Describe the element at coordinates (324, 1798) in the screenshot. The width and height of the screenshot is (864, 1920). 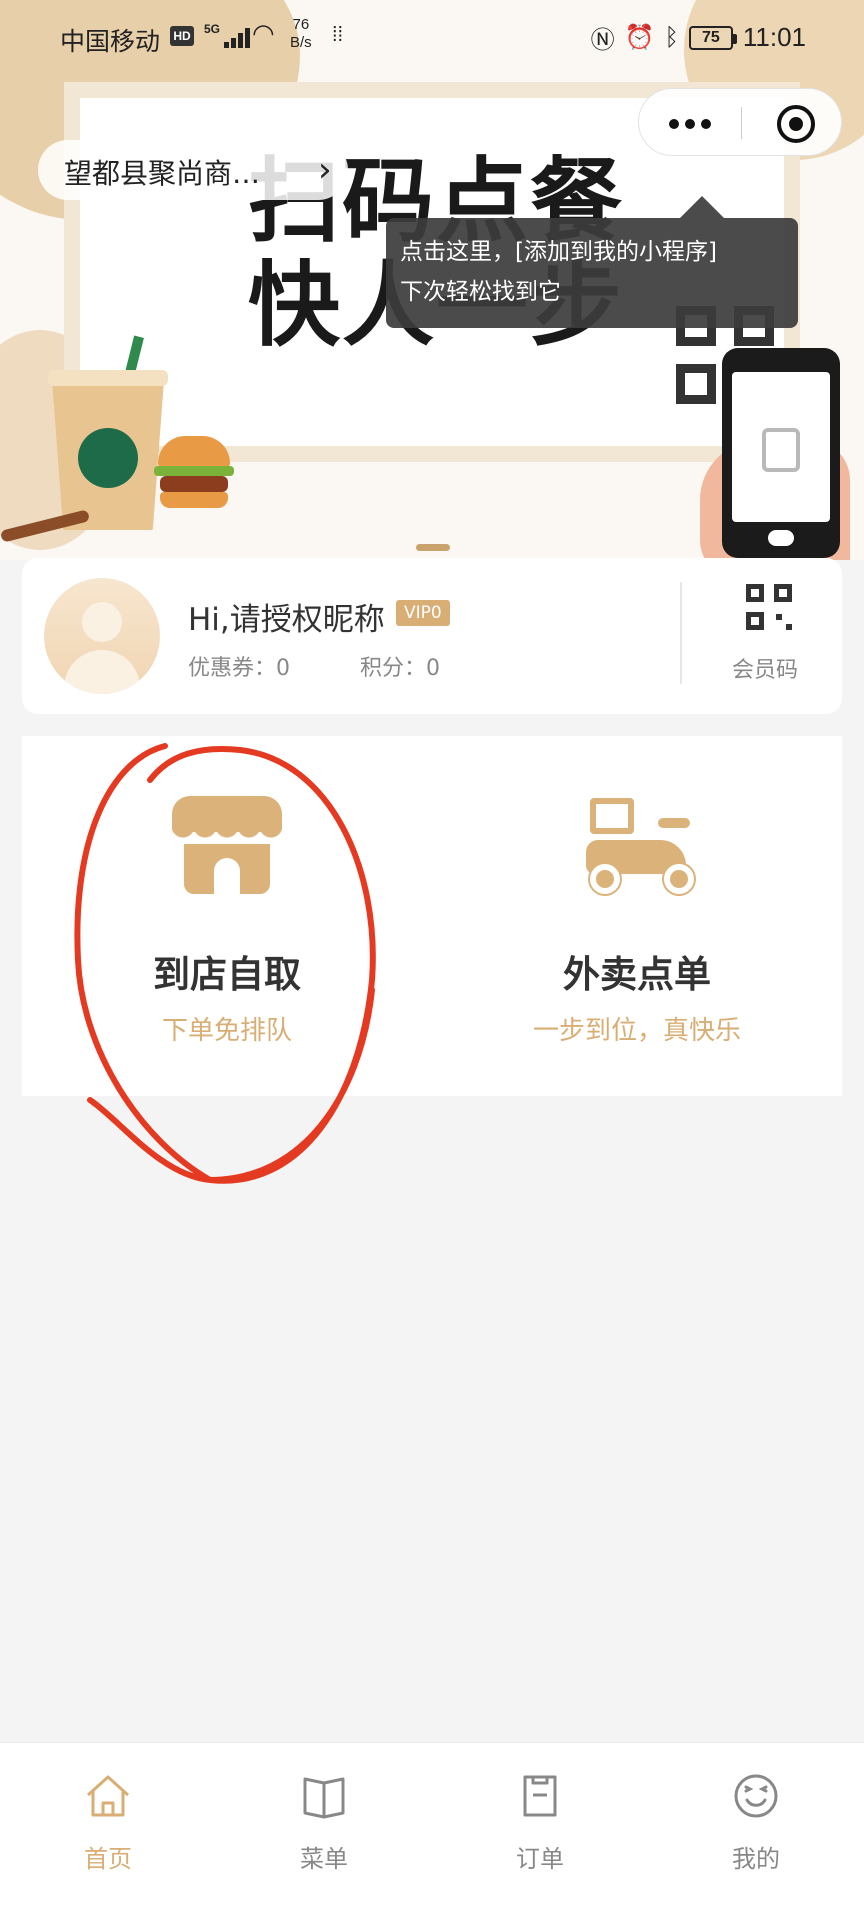
I see `menu-book-icon` at that location.